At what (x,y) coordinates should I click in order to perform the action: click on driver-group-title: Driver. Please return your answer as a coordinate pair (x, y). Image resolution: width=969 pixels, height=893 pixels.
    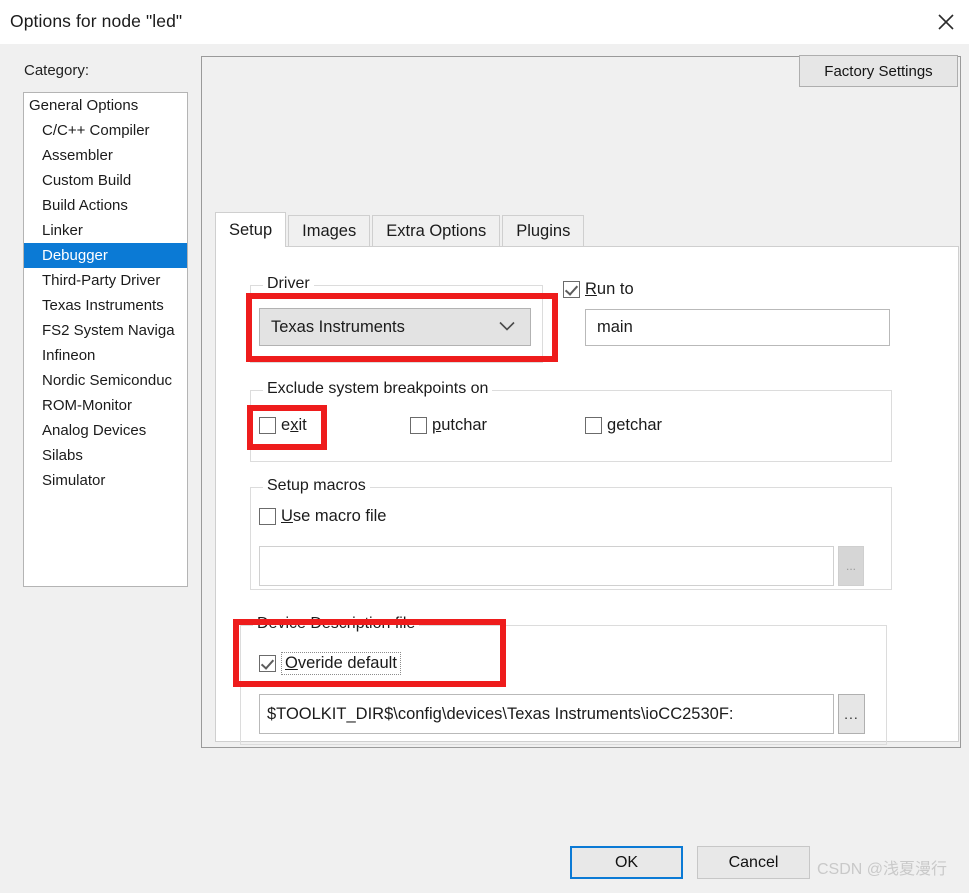
    Looking at the image, I should click on (288, 284).